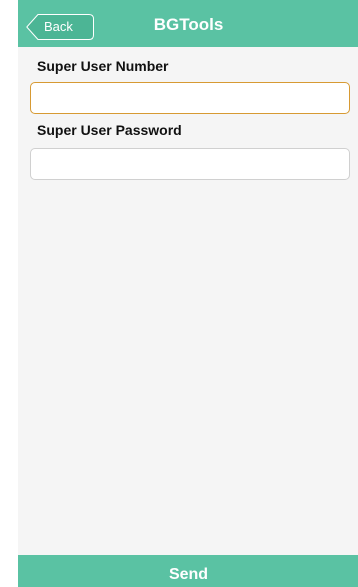 This screenshot has height=587, width=358. I want to click on page-title: BGTools, so click(188, 24).